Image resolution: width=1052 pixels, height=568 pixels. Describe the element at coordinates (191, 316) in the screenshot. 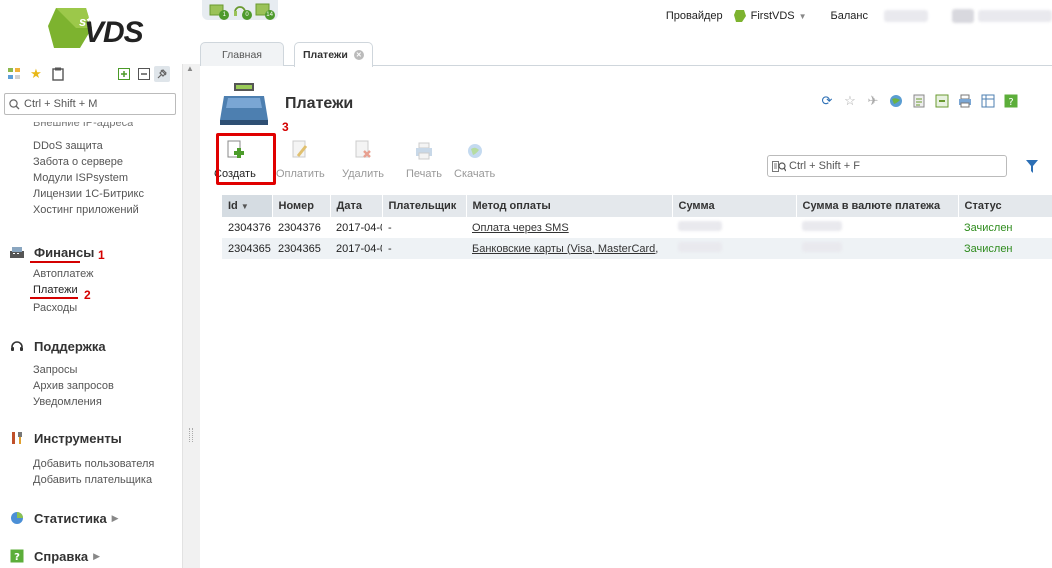

I see `sidebar-scrollbar` at that location.